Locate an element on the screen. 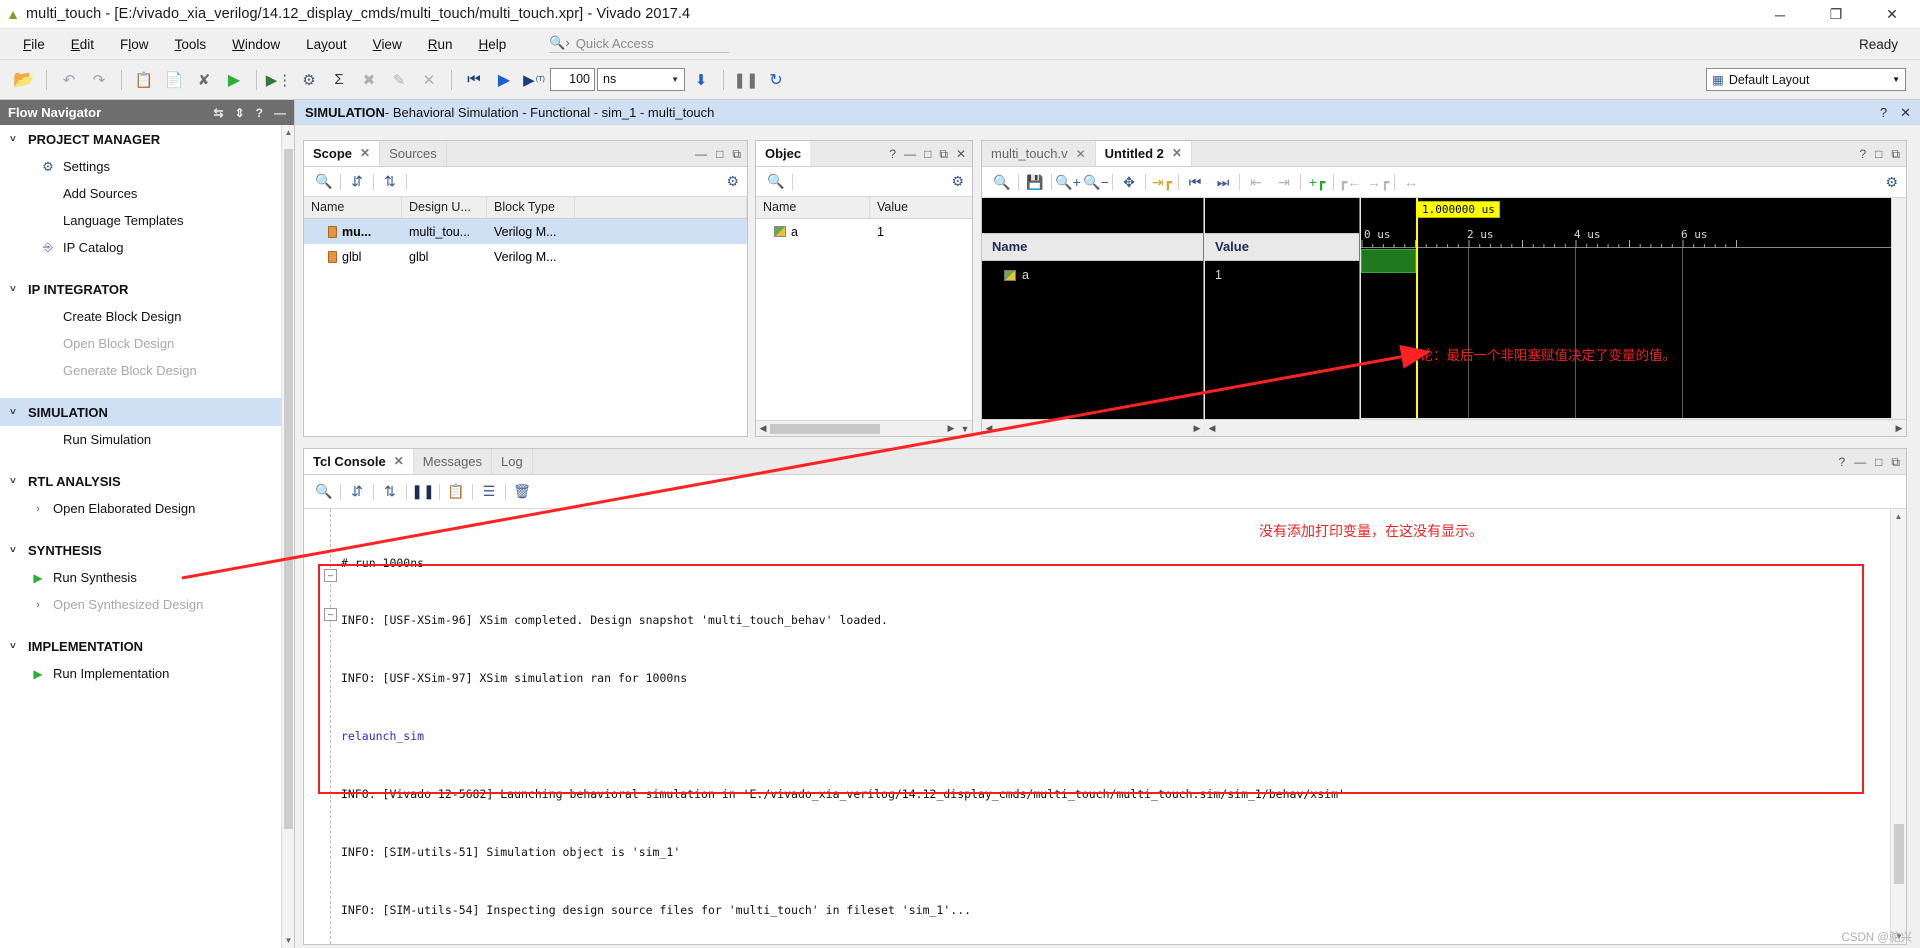  fn-item-add-sources: Add Sources is located at coordinates (147, 193).